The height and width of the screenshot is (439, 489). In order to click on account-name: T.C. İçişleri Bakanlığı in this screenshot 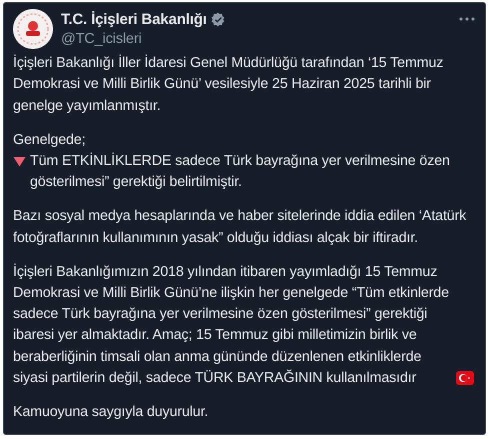, I will do `click(134, 20)`.